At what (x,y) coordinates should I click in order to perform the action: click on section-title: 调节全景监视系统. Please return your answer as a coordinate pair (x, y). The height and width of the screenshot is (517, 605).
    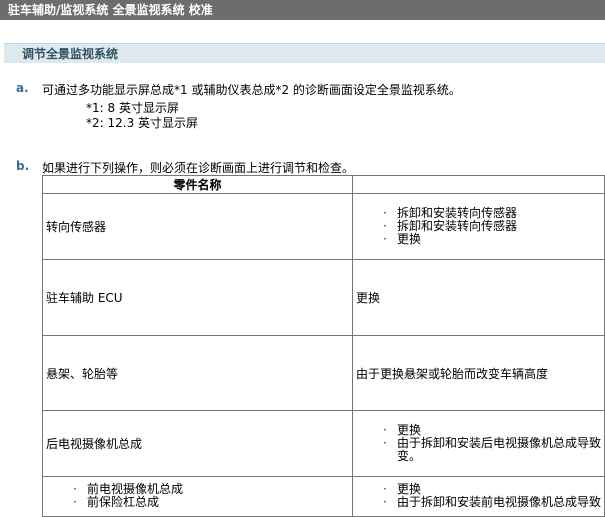
    Looking at the image, I should click on (304, 53).